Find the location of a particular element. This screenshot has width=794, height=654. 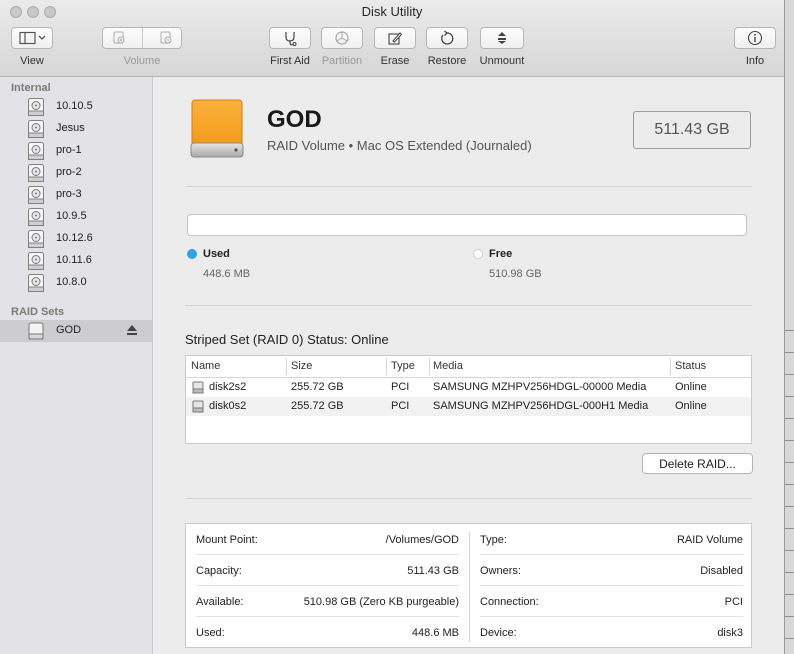

toolbar-restore: Restore is located at coordinates (447, 47).